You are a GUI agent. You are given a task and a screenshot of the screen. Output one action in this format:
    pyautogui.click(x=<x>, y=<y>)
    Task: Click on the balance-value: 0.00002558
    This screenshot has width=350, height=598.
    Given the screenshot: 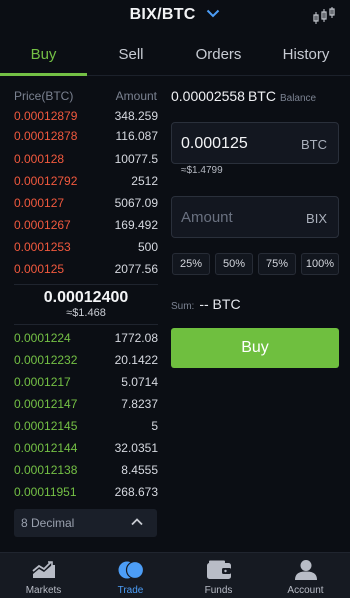 What is the action you would take?
    pyautogui.click(x=208, y=96)
    